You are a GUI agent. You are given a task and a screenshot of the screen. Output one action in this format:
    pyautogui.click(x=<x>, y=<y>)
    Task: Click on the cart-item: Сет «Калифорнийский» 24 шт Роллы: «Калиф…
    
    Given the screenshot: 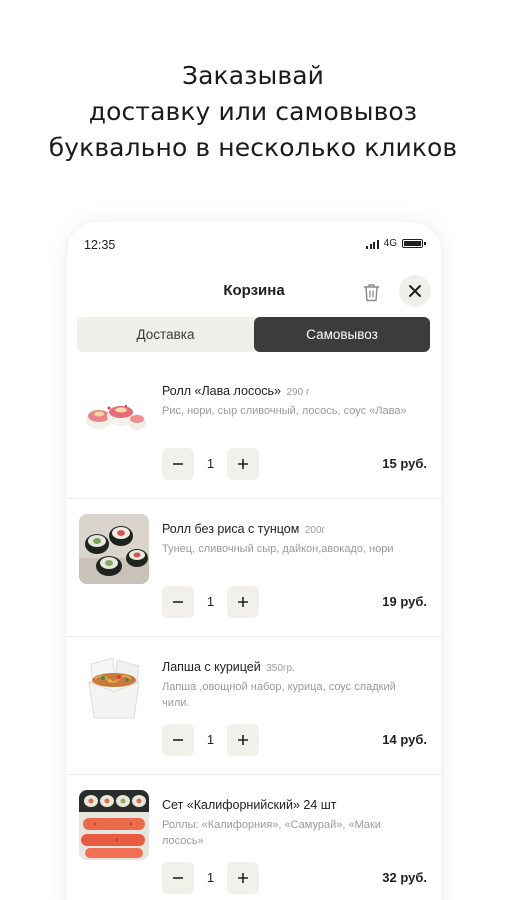 What is the action you would take?
    pyautogui.click(x=254, y=838)
    